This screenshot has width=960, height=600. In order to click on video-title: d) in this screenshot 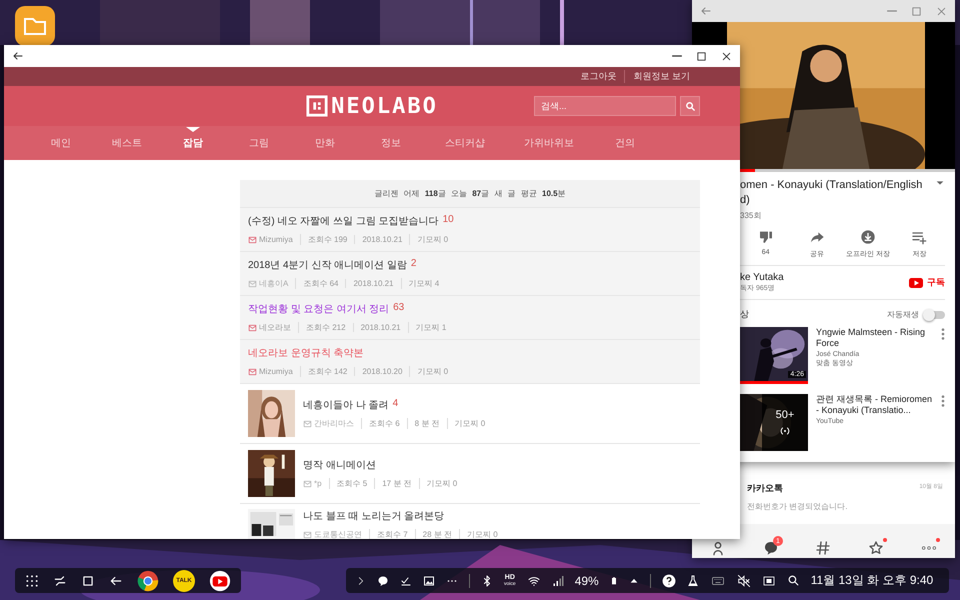, I will do `click(745, 200)`.